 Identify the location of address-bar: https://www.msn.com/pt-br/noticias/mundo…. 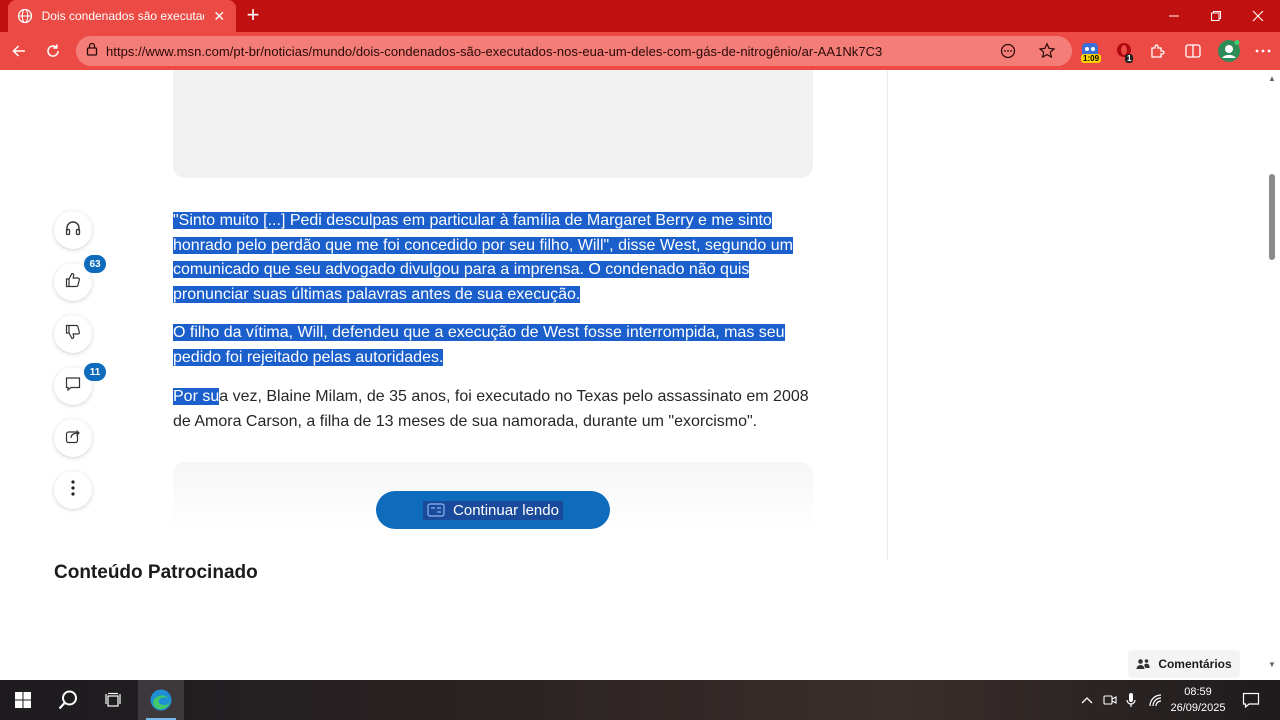
(574, 51).